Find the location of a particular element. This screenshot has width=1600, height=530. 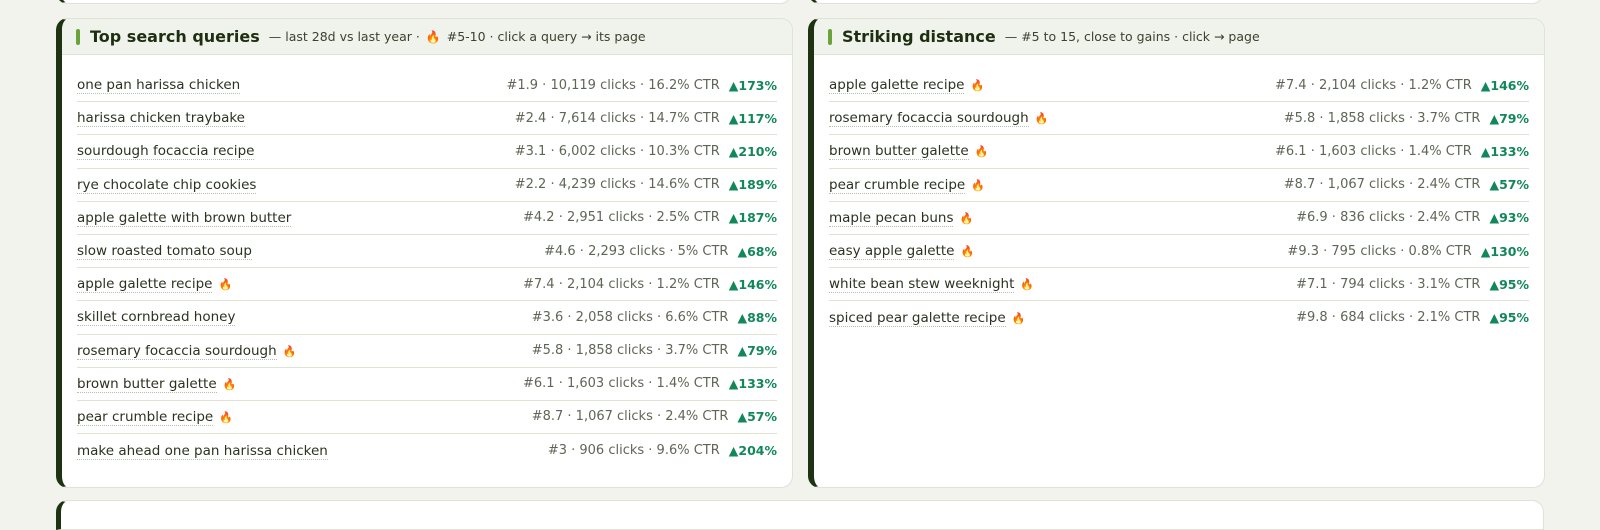

query-link: white bean stew weeknight 🔥 is located at coordinates (932, 285).